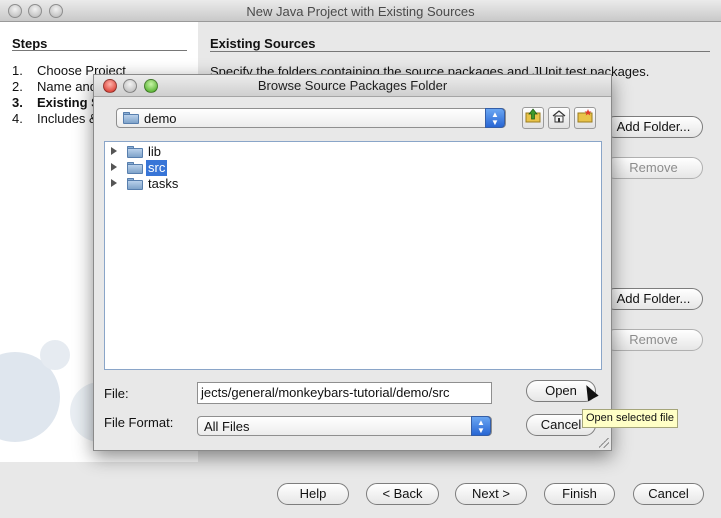  Describe the element at coordinates (668, 494) in the screenshot. I see `cancel-button: Cancel` at that location.